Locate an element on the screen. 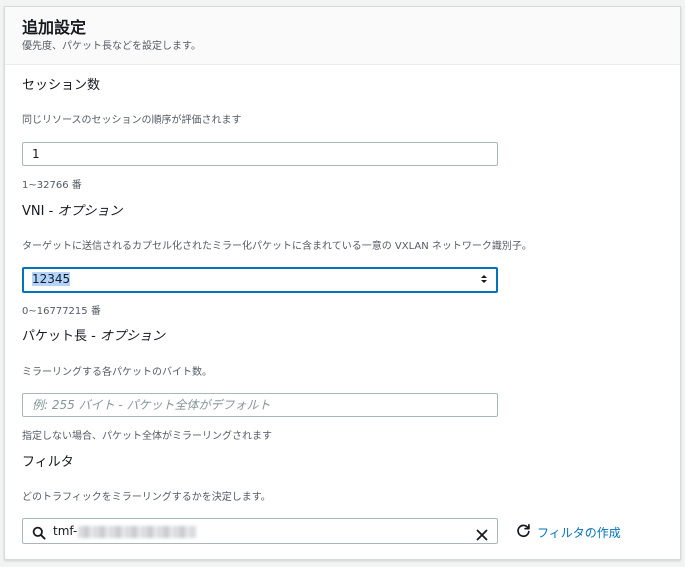 The width and height of the screenshot is (685, 567). session-number-label: セッション数 is located at coordinates (61, 85).